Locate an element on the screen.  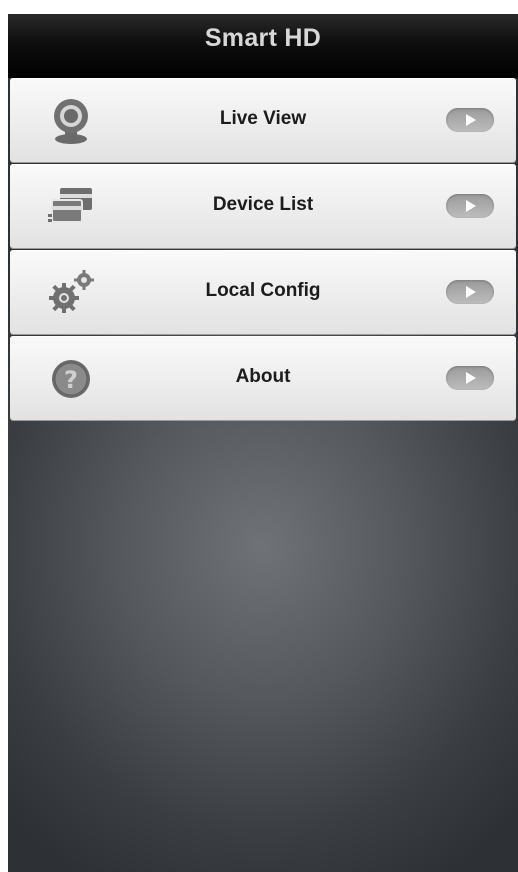
menu-item-label: Live View is located at coordinates (263, 118).